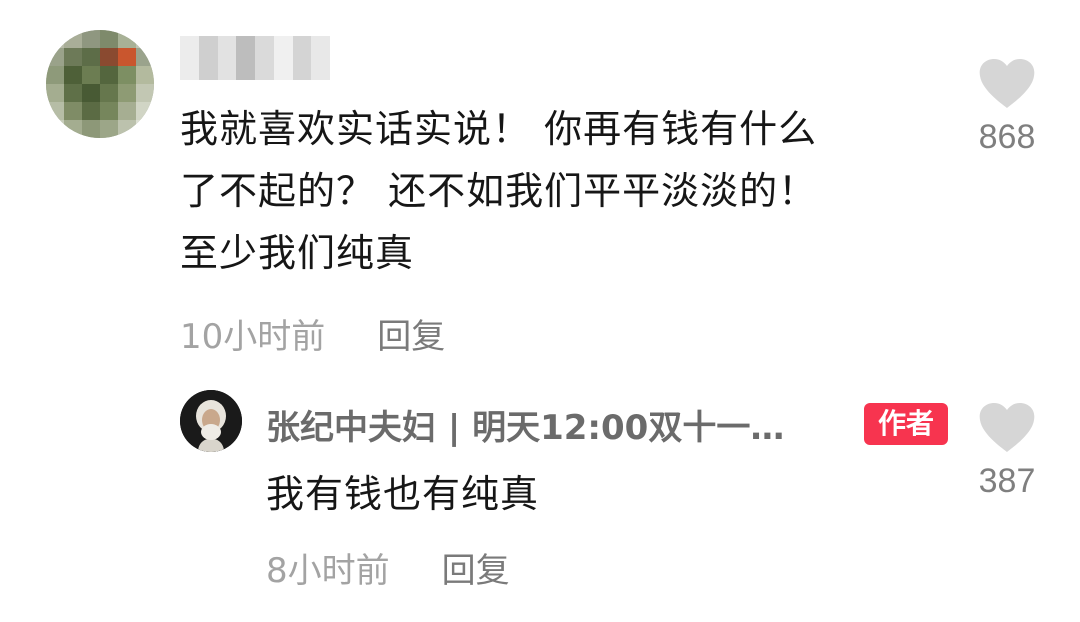  I want to click on reply-like-button: 387, so click(1007, 451).